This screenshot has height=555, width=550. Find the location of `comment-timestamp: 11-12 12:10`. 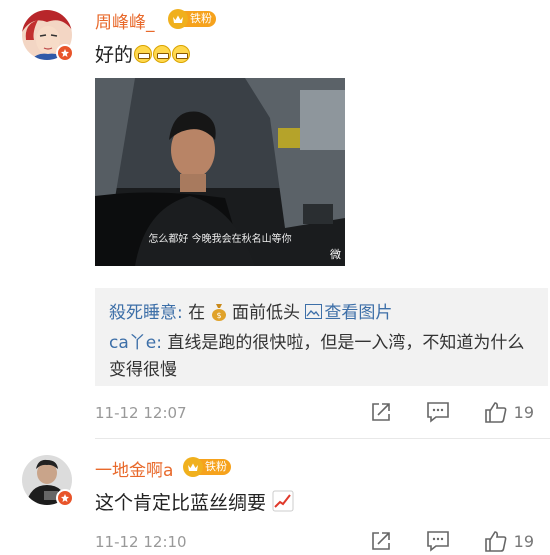

comment-timestamp: 11-12 12:10 is located at coordinates (141, 542).